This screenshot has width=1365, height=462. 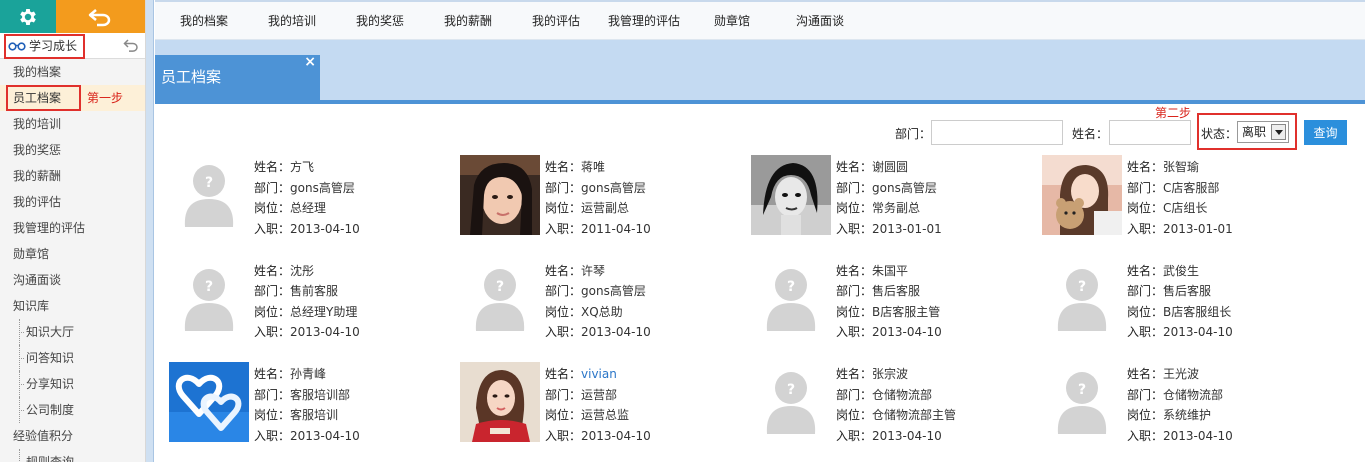 I want to click on employee-join-value: 2011-04-10, so click(x=616, y=228).